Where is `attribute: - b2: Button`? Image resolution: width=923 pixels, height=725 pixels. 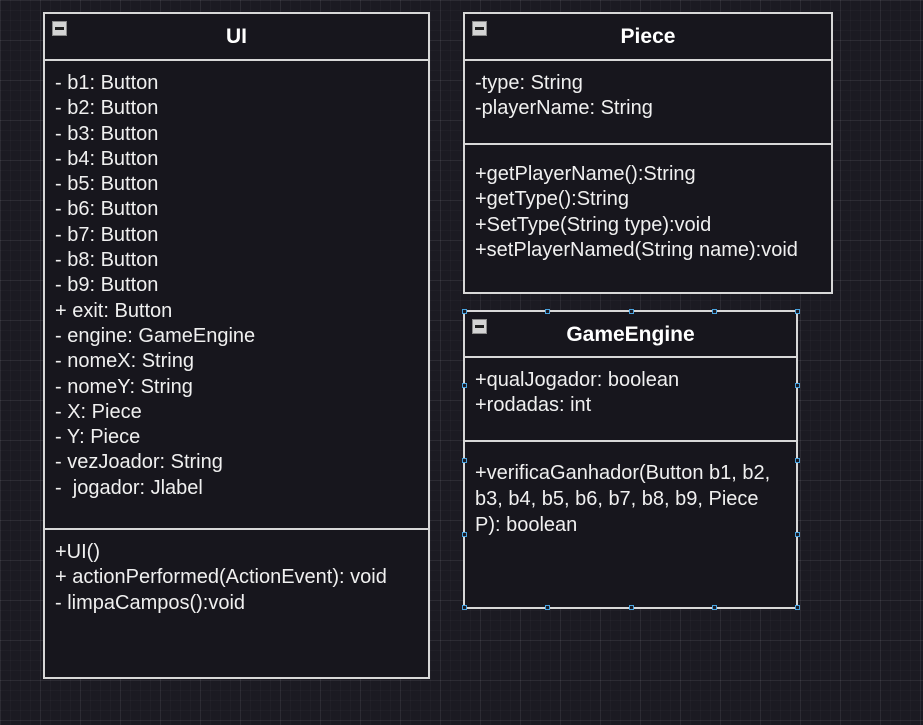 attribute: - b2: Button is located at coordinates (107, 108).